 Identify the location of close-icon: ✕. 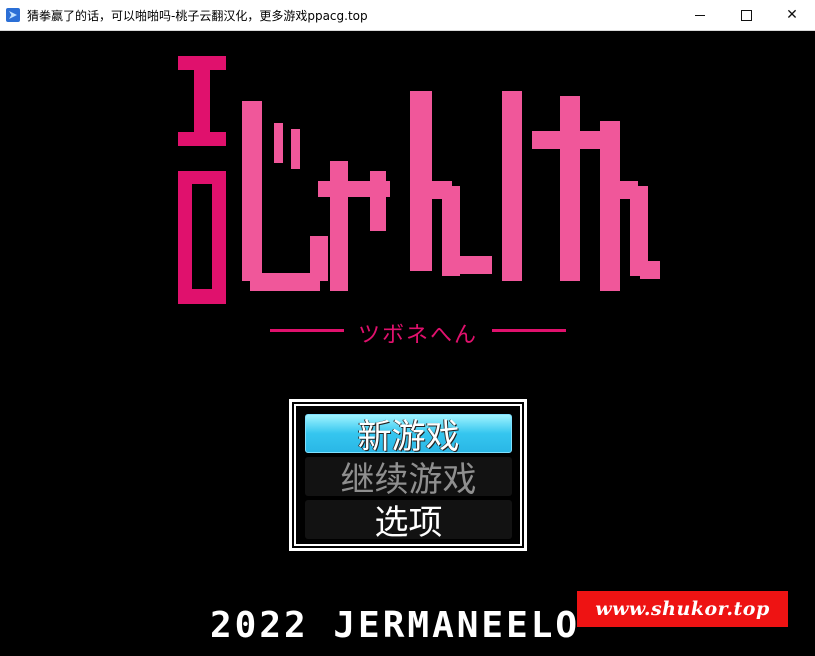
(792, 15).